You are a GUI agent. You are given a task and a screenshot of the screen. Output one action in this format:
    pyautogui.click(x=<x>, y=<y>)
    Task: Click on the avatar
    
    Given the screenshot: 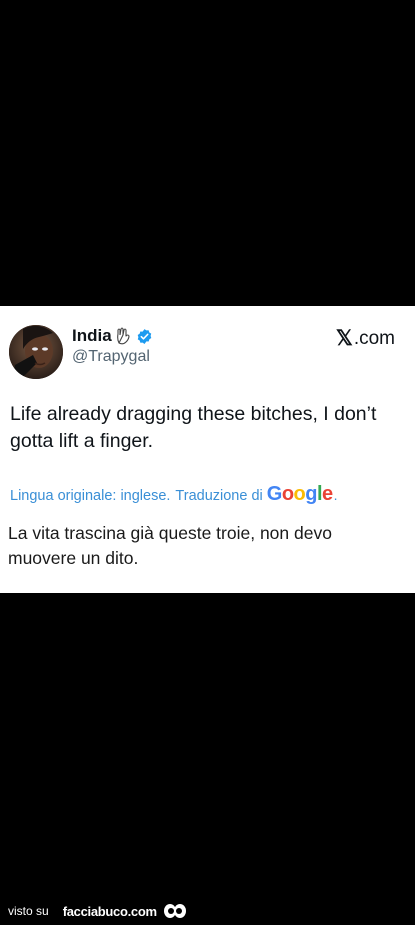 What is the action you would take?
    pyautogui.click(x=36, y=352)
    